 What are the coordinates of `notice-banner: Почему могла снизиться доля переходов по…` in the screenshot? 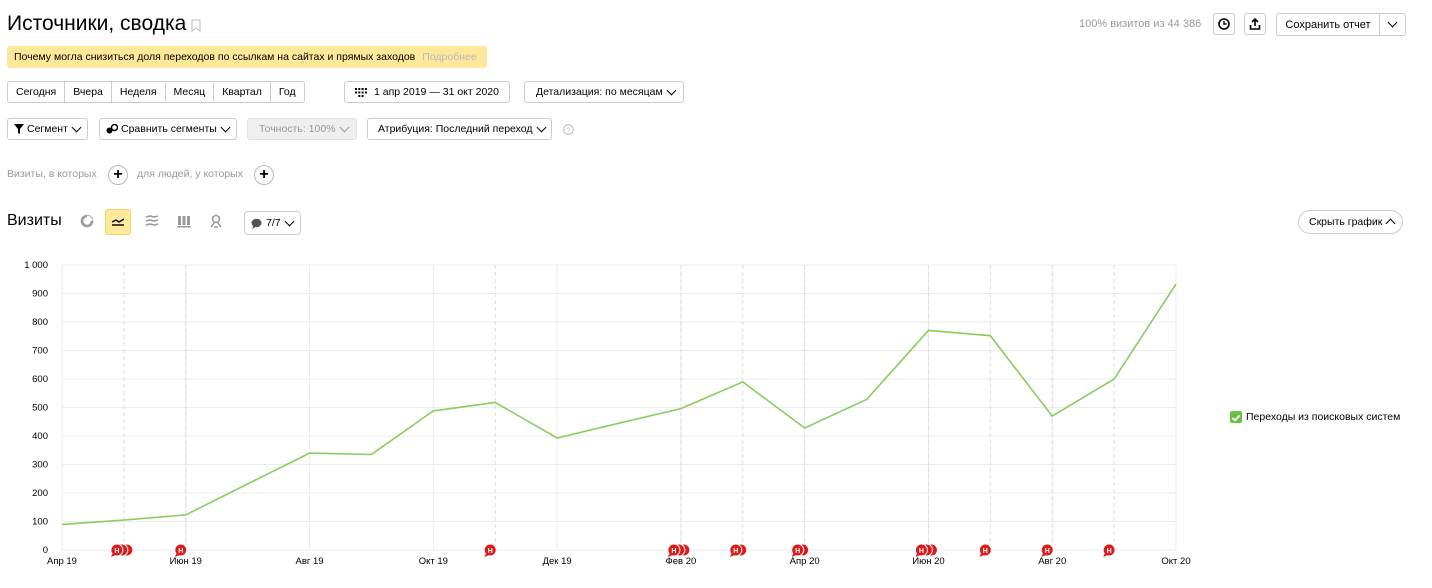 It's located at (247, 57).